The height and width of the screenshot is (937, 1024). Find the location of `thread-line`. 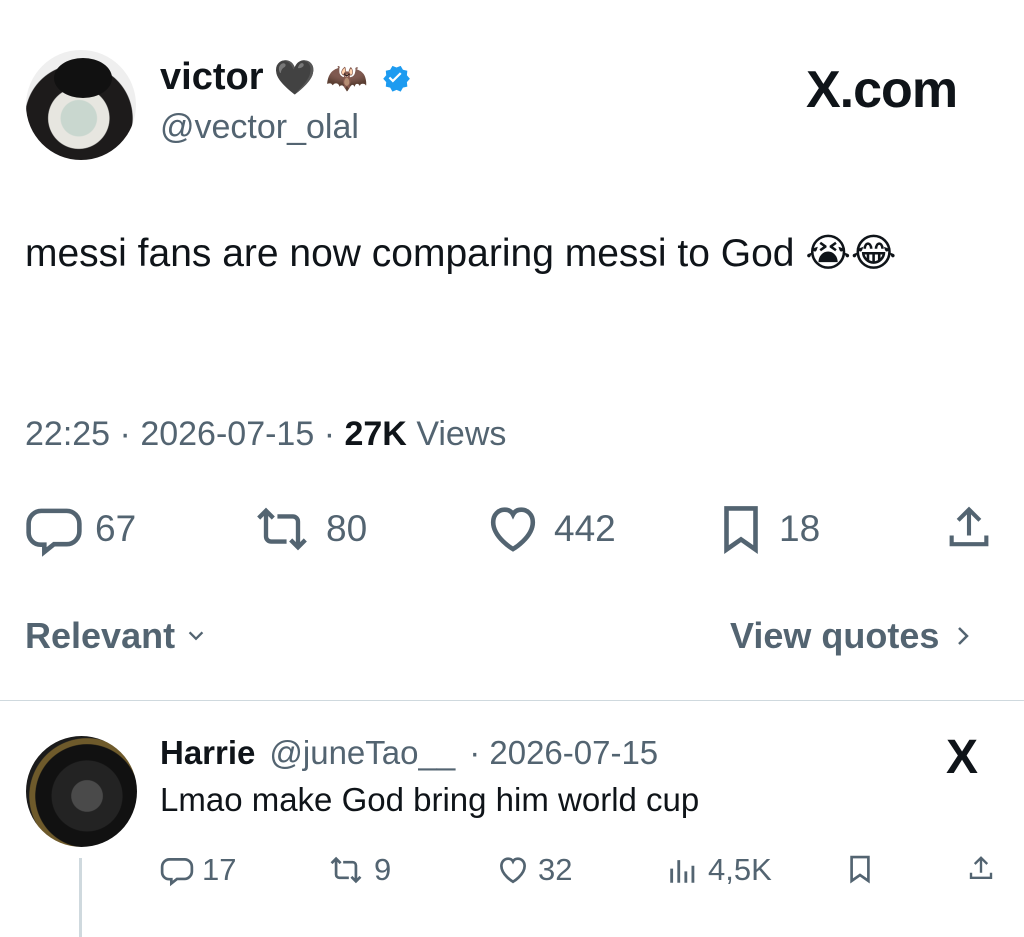

thread-line is located at coordinates (80, 897).